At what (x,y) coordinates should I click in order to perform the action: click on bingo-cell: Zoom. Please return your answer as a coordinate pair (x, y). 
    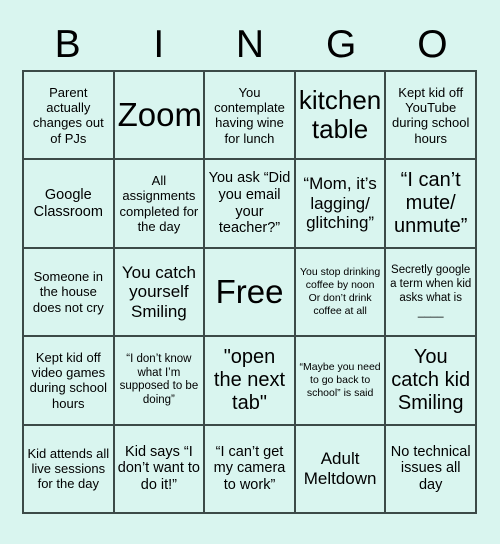
    Looking at the image, I should click on (160, 116).